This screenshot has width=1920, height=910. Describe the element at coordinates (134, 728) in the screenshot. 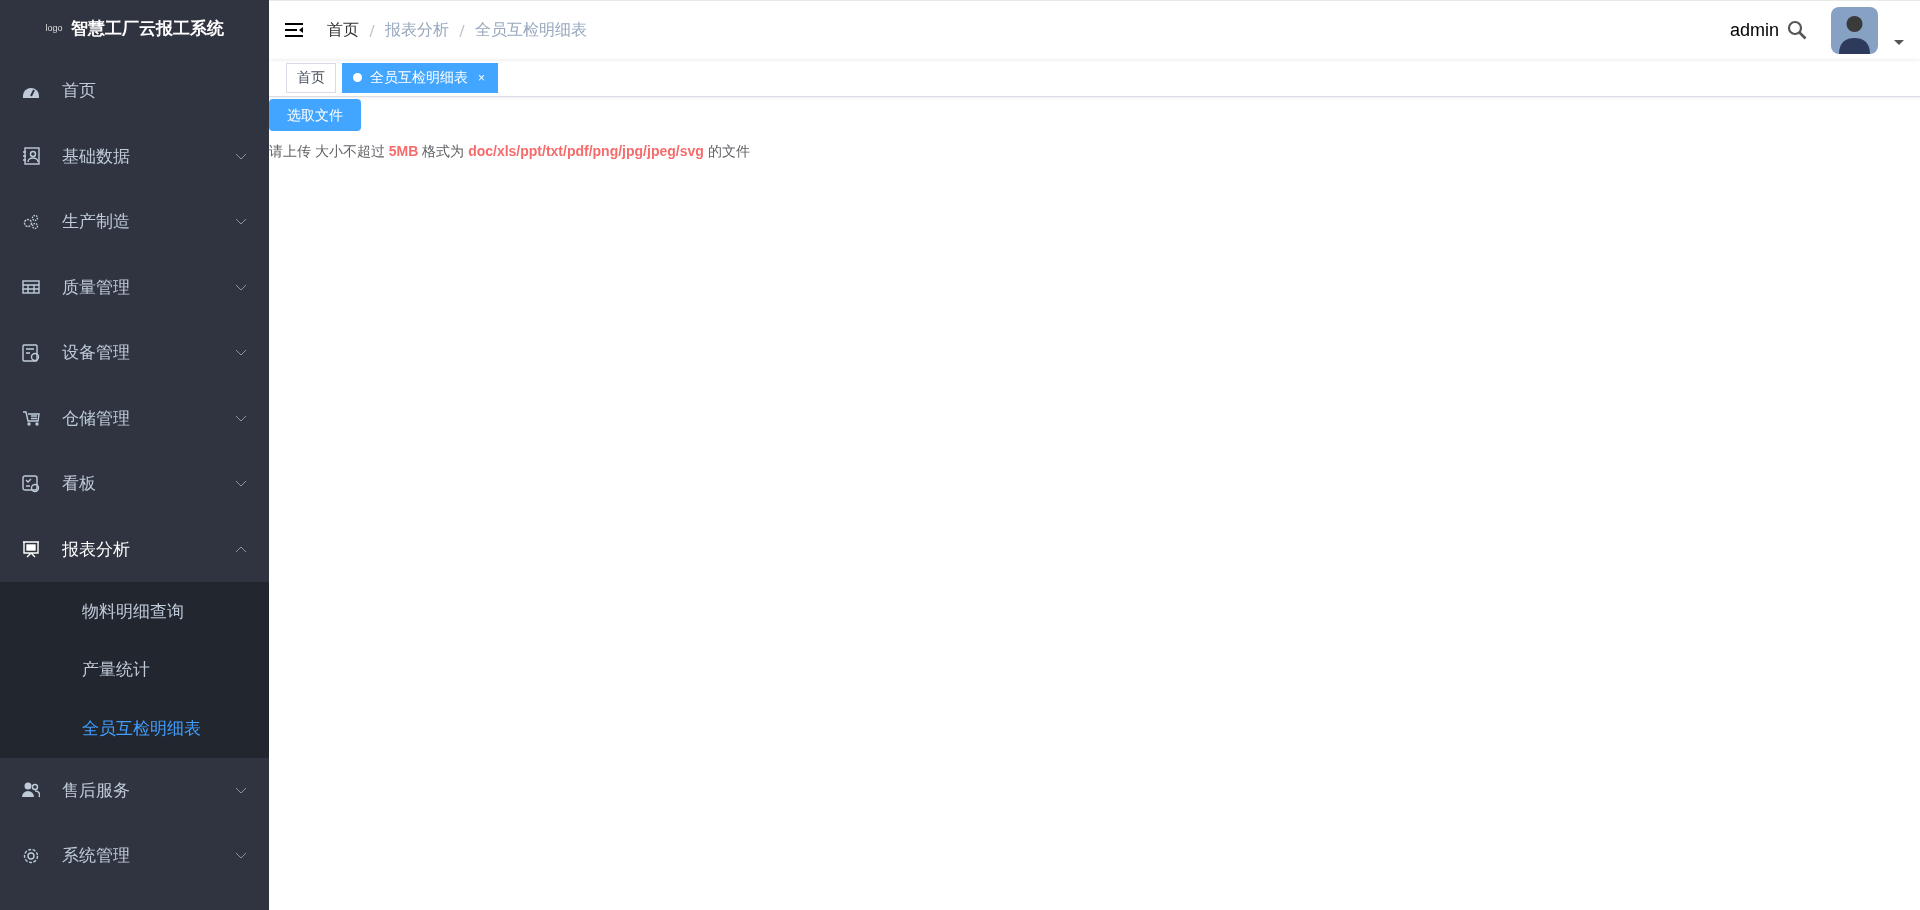

I see `submenu-item: 全员互检明细表` at that location.